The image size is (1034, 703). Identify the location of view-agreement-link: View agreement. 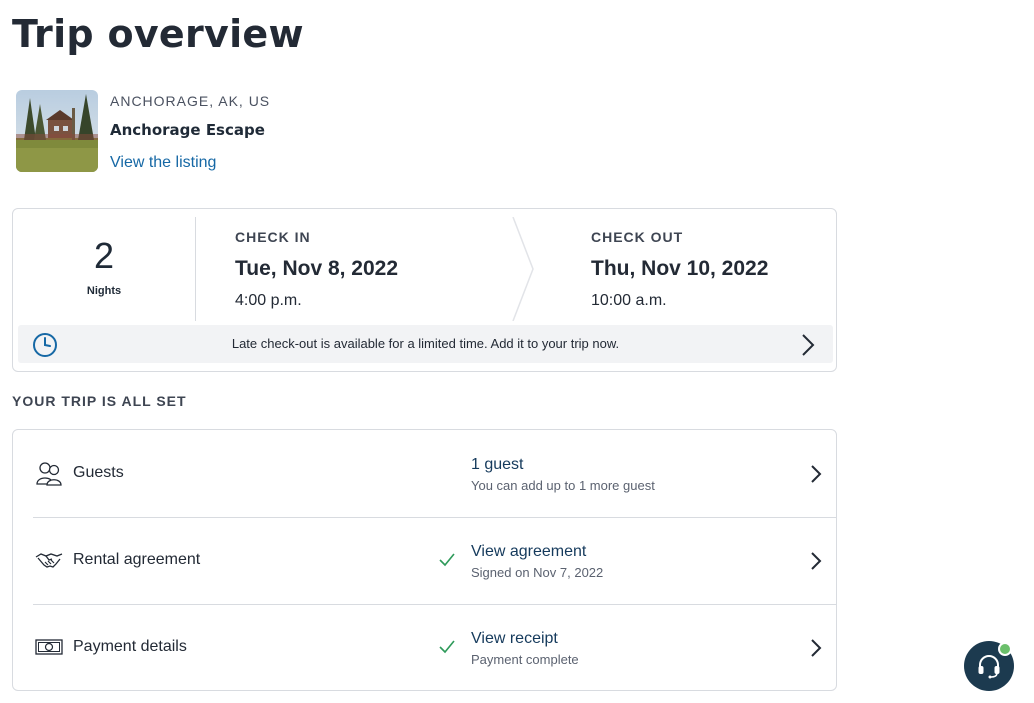
(528, 552).